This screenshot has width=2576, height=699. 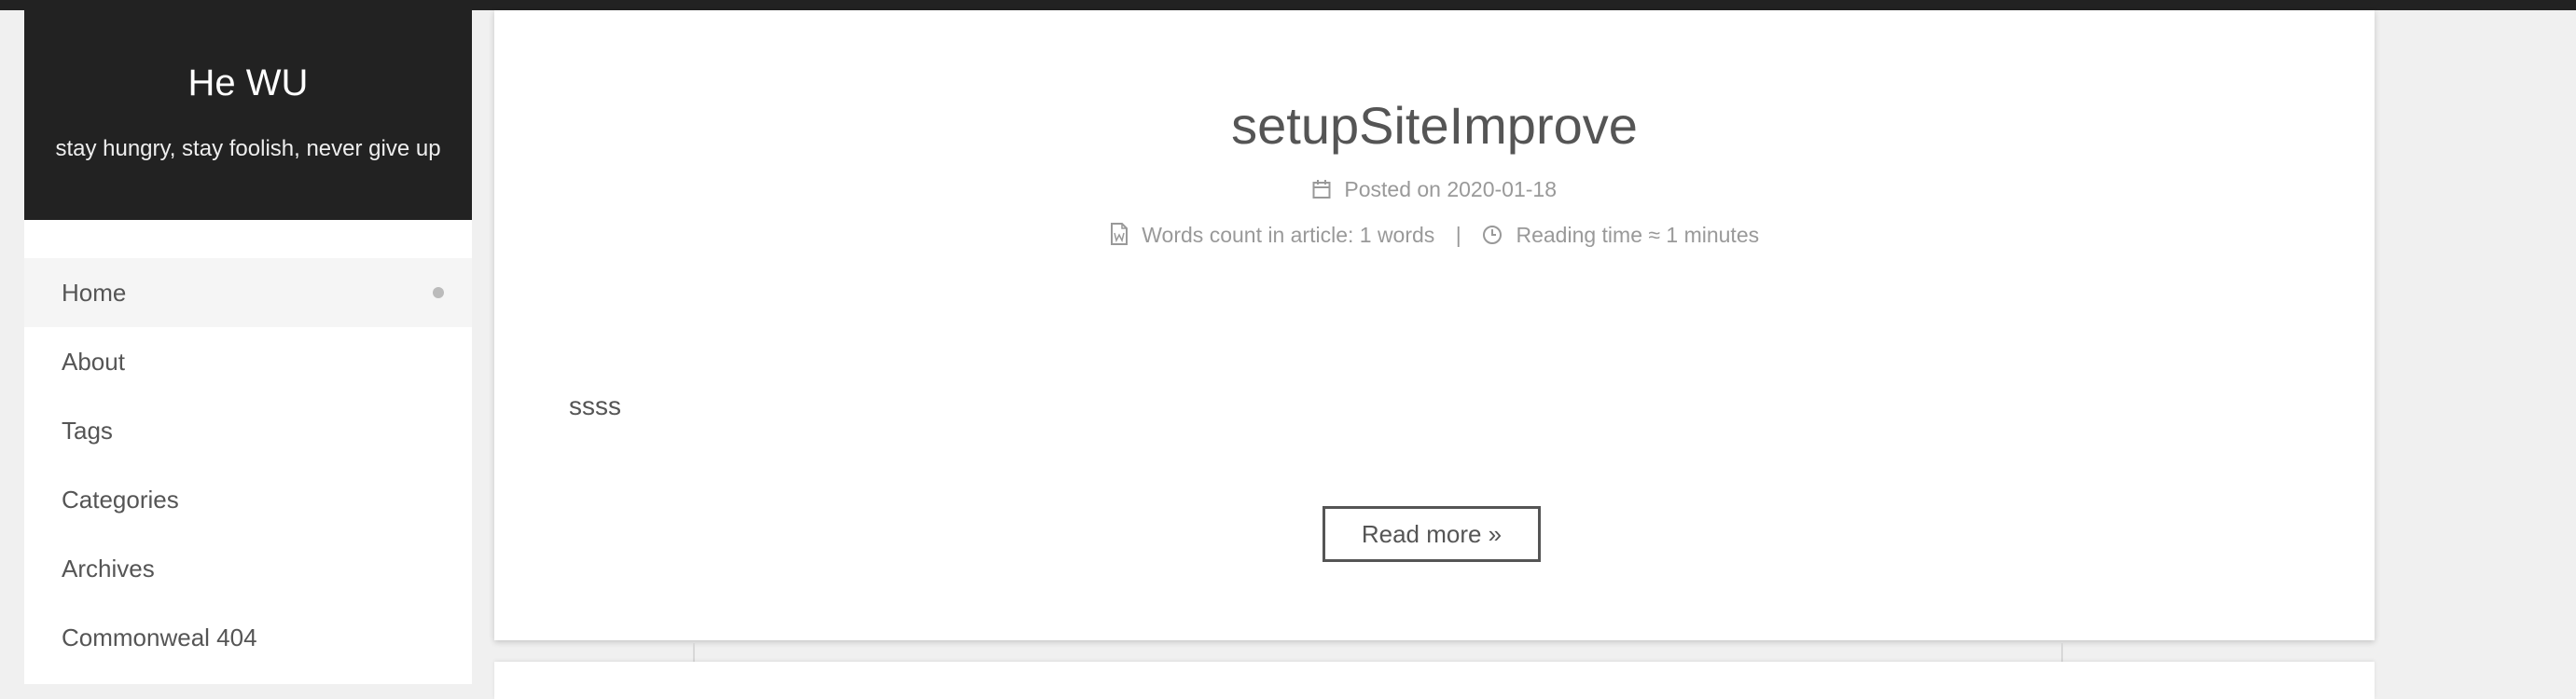 I want to click on calendar-icon, so click(x=1321, y=192).